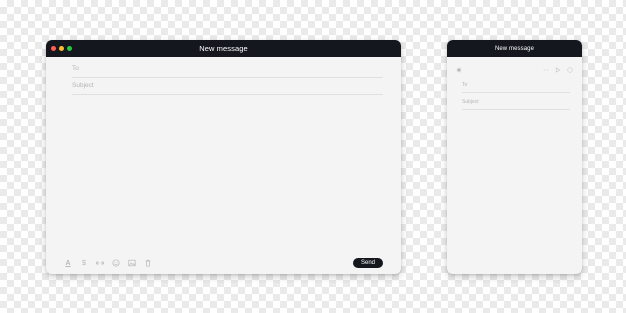  Describe the element at coordinates (459, 70) in the screenshot. I see `close-icon` at that location.